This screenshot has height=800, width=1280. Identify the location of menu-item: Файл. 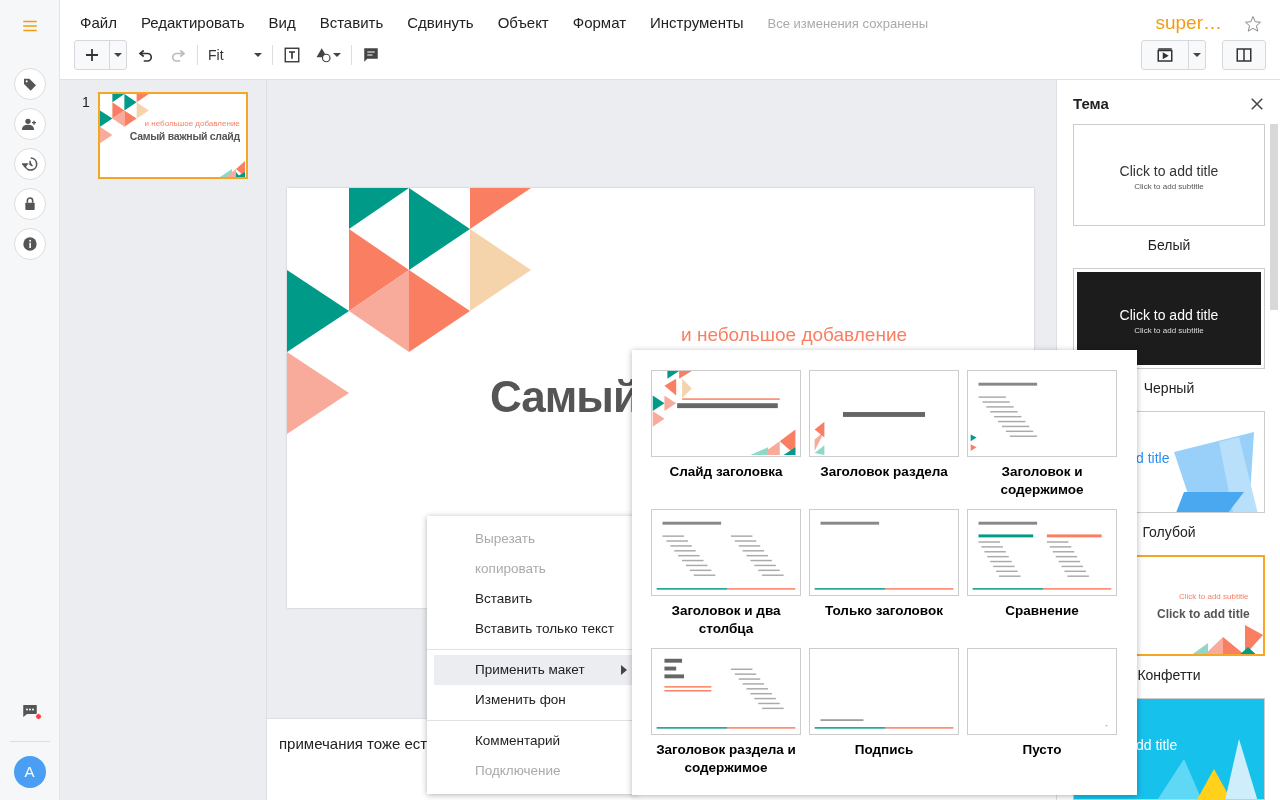
(98, 23).